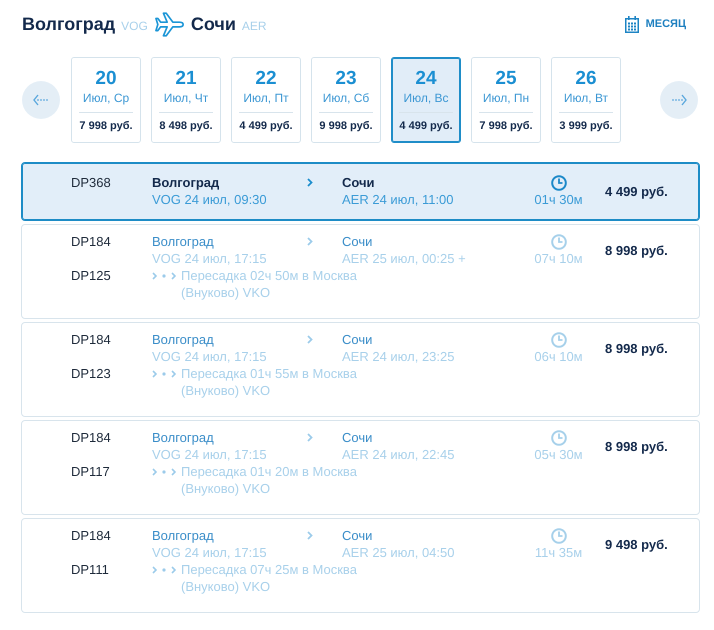  Describe the element at coordinates (655, 24) in the screenshot. I see `month-button: МЕСЯЦ` at that location.